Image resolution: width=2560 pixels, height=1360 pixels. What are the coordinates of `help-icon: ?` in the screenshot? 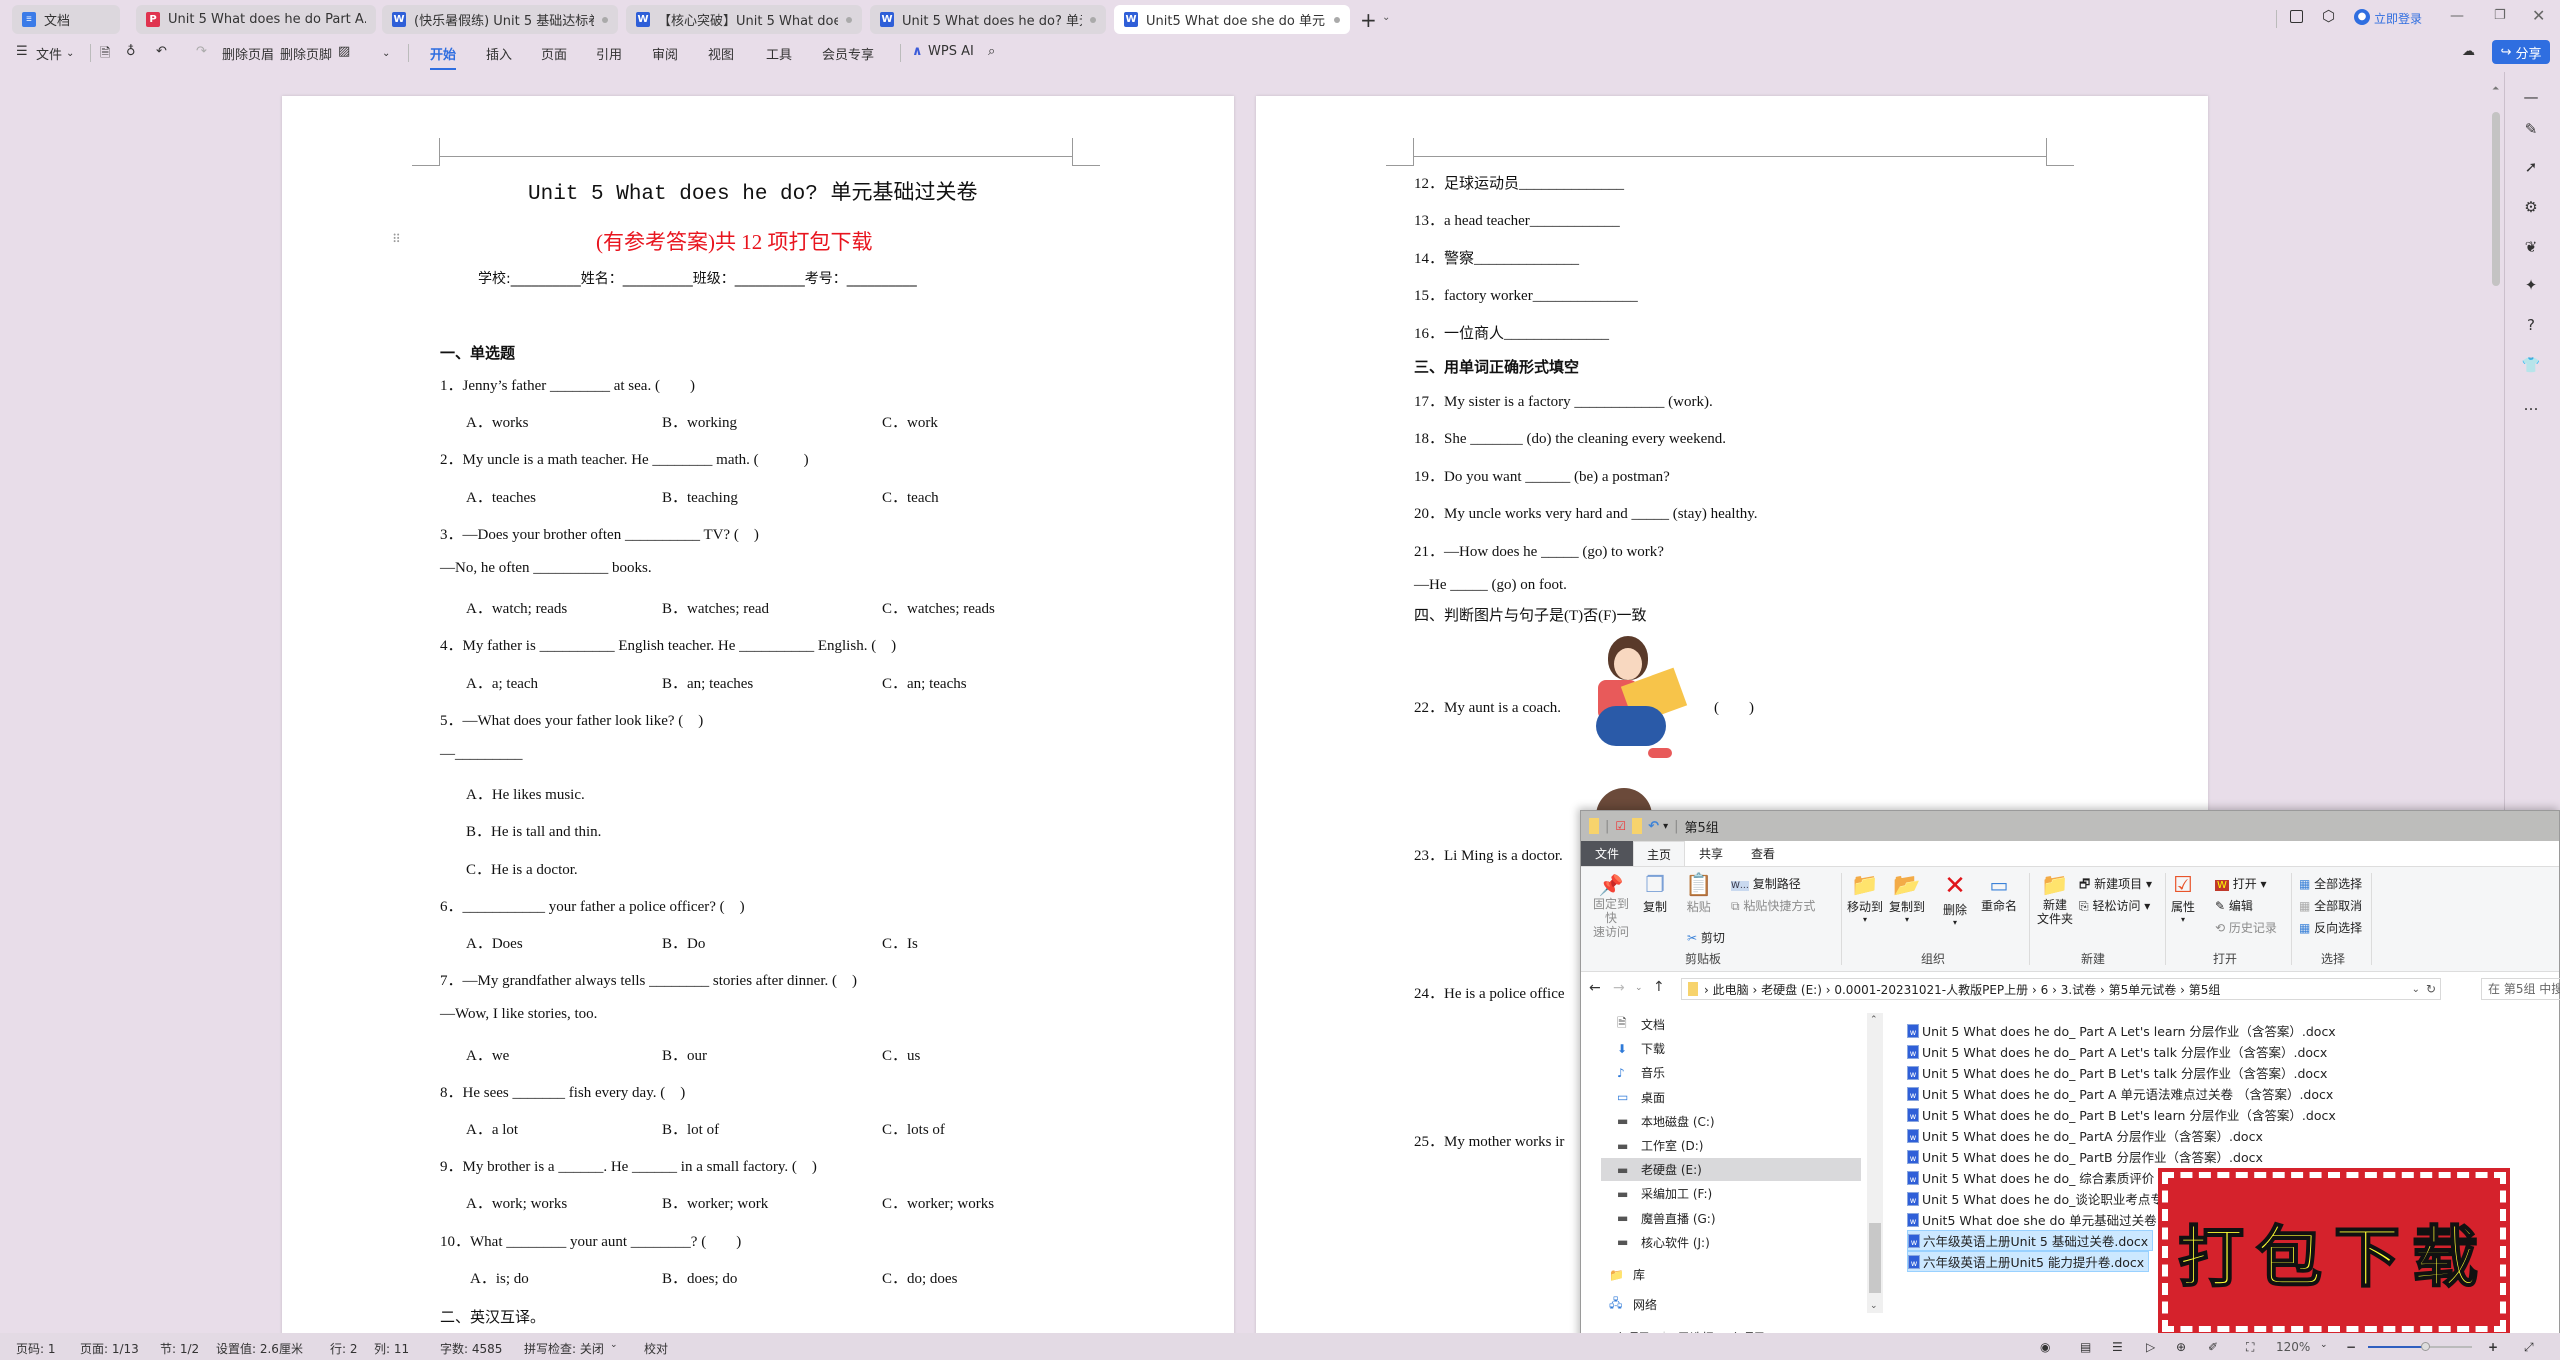 It's located at (2531, 326).